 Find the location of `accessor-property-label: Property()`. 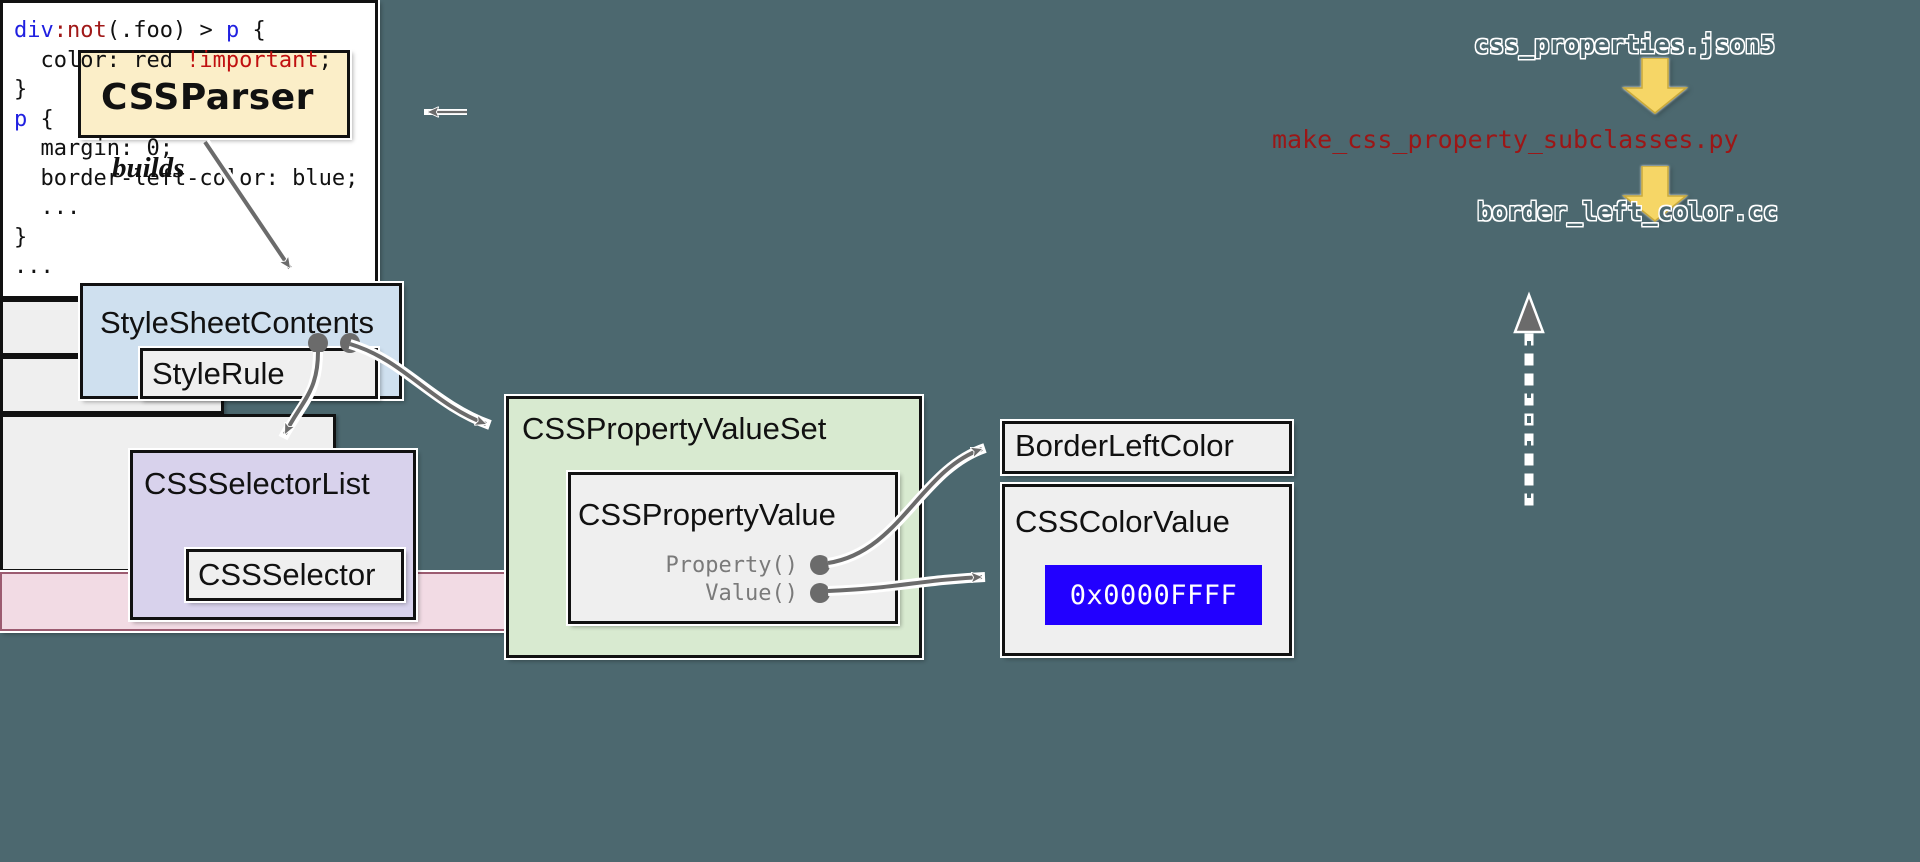

accessor-property-label: Property() is located at coordinates (731, 565).